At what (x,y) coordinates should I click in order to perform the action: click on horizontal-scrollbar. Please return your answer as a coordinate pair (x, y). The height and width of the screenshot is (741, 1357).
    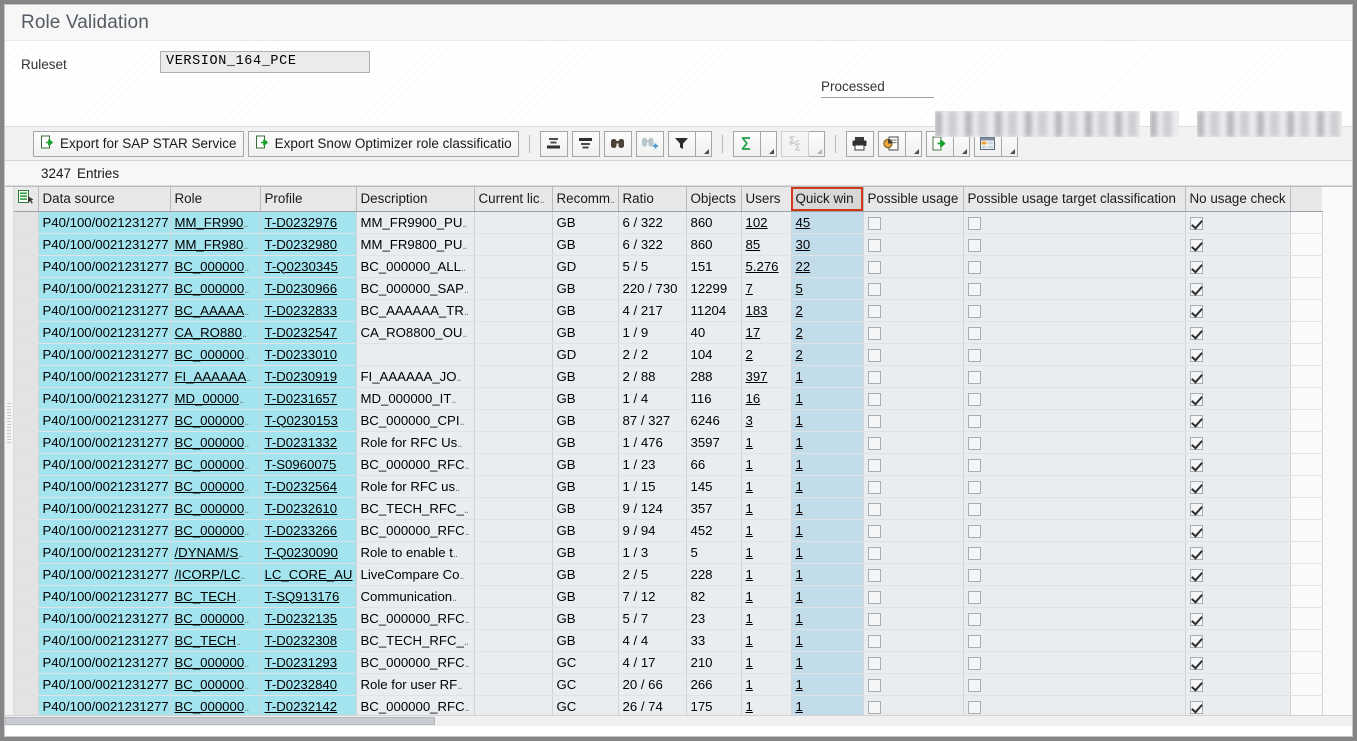
    Looking at the image, I should click on (678, 720).